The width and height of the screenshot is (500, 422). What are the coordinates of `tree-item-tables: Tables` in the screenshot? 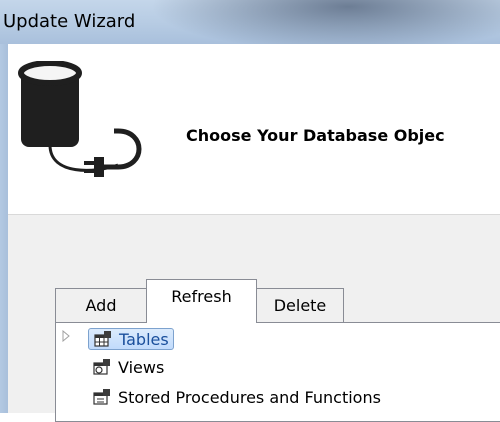 It's located at (131, 339).